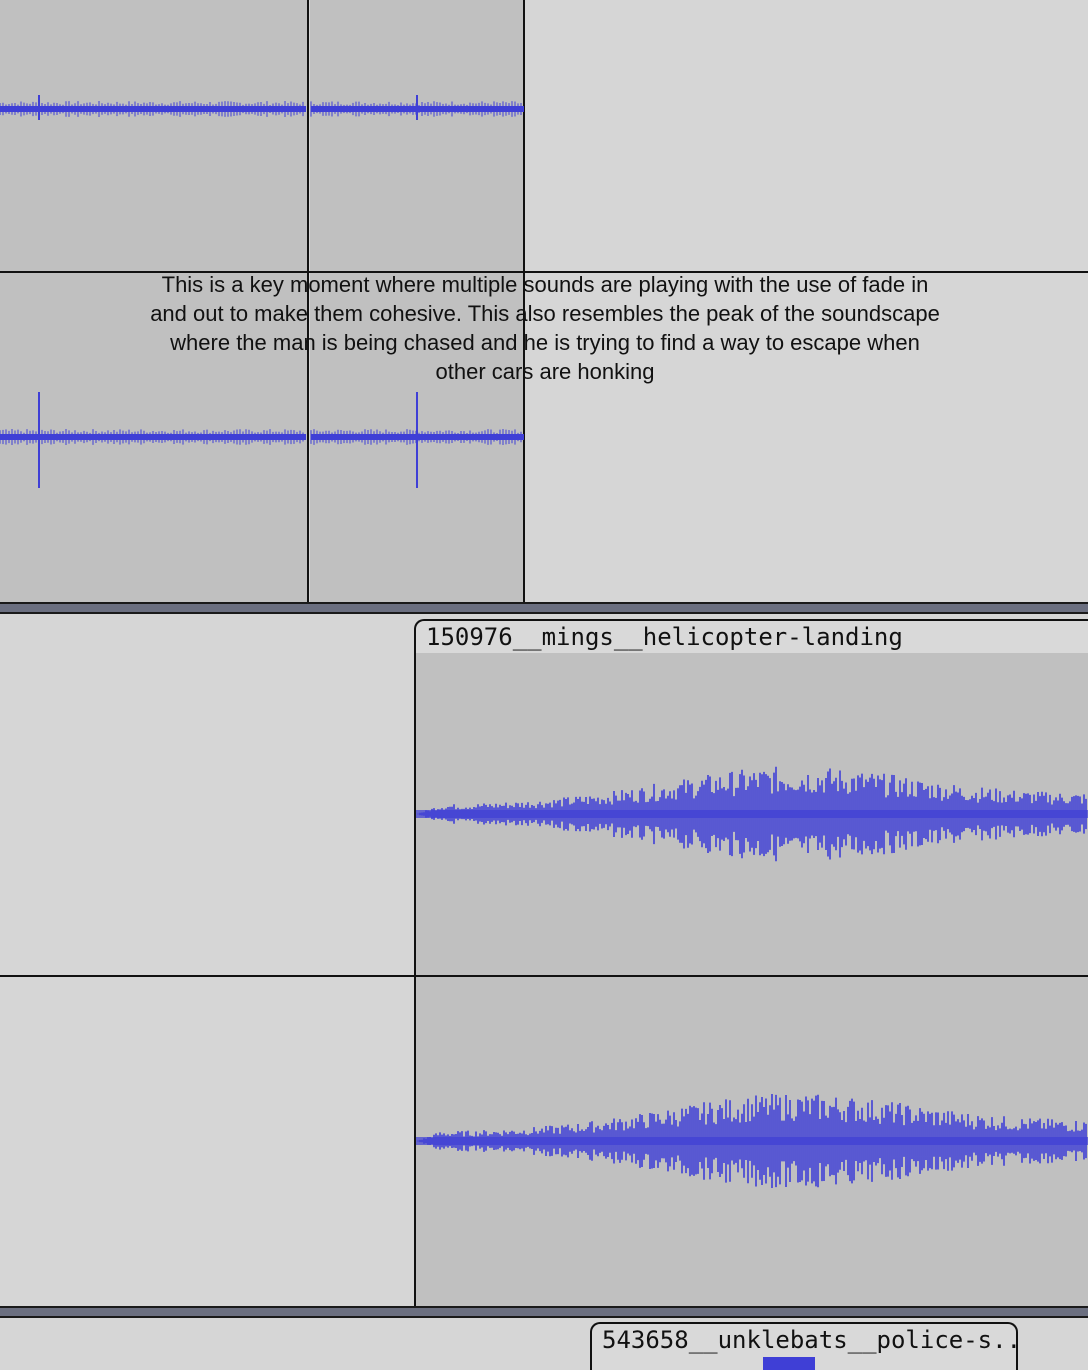 The height and width of the screenshot is (1370, 1088). Describe the element at coordinates (752, 1141) in the screenshot. I see `helicopter-waveform-right-core` at that location.